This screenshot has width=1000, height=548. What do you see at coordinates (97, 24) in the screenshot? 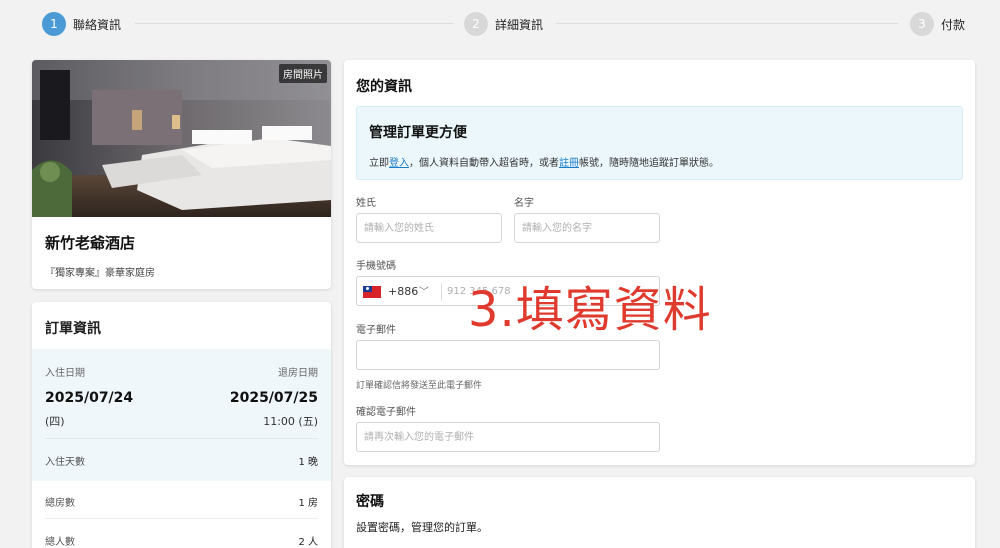
I see `step-label: 聯絡資訊` at bounding box center [97, 24].